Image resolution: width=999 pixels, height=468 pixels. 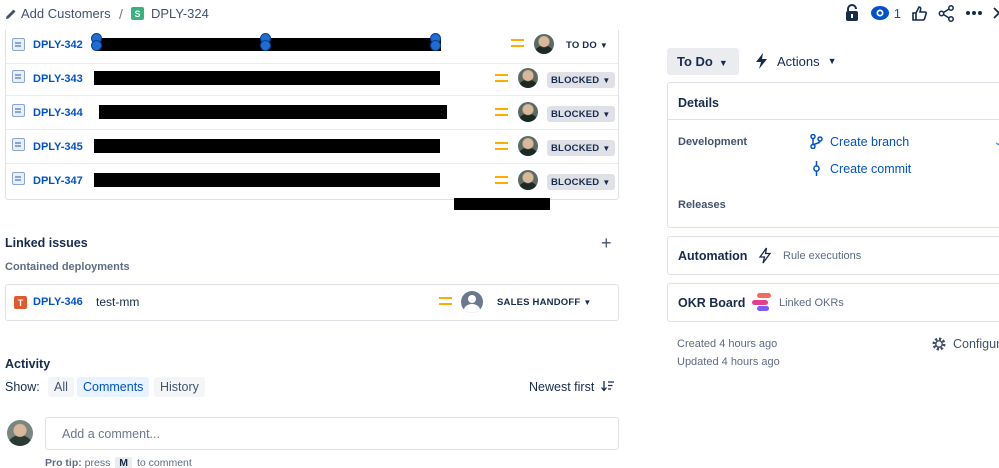 I want to click on lightning-outline-icon, so click(x=765, y=255).